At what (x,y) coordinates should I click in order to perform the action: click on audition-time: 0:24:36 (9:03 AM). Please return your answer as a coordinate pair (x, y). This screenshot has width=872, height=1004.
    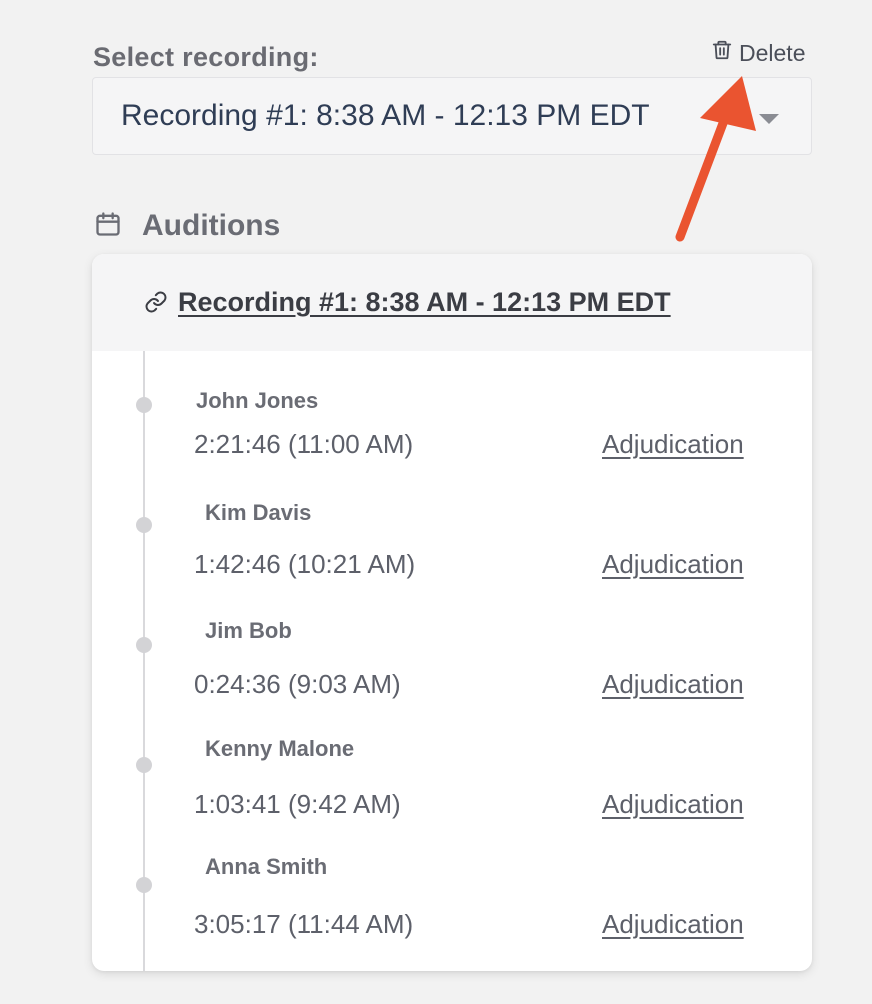
    Looking at the image, I should click on (297, 684).